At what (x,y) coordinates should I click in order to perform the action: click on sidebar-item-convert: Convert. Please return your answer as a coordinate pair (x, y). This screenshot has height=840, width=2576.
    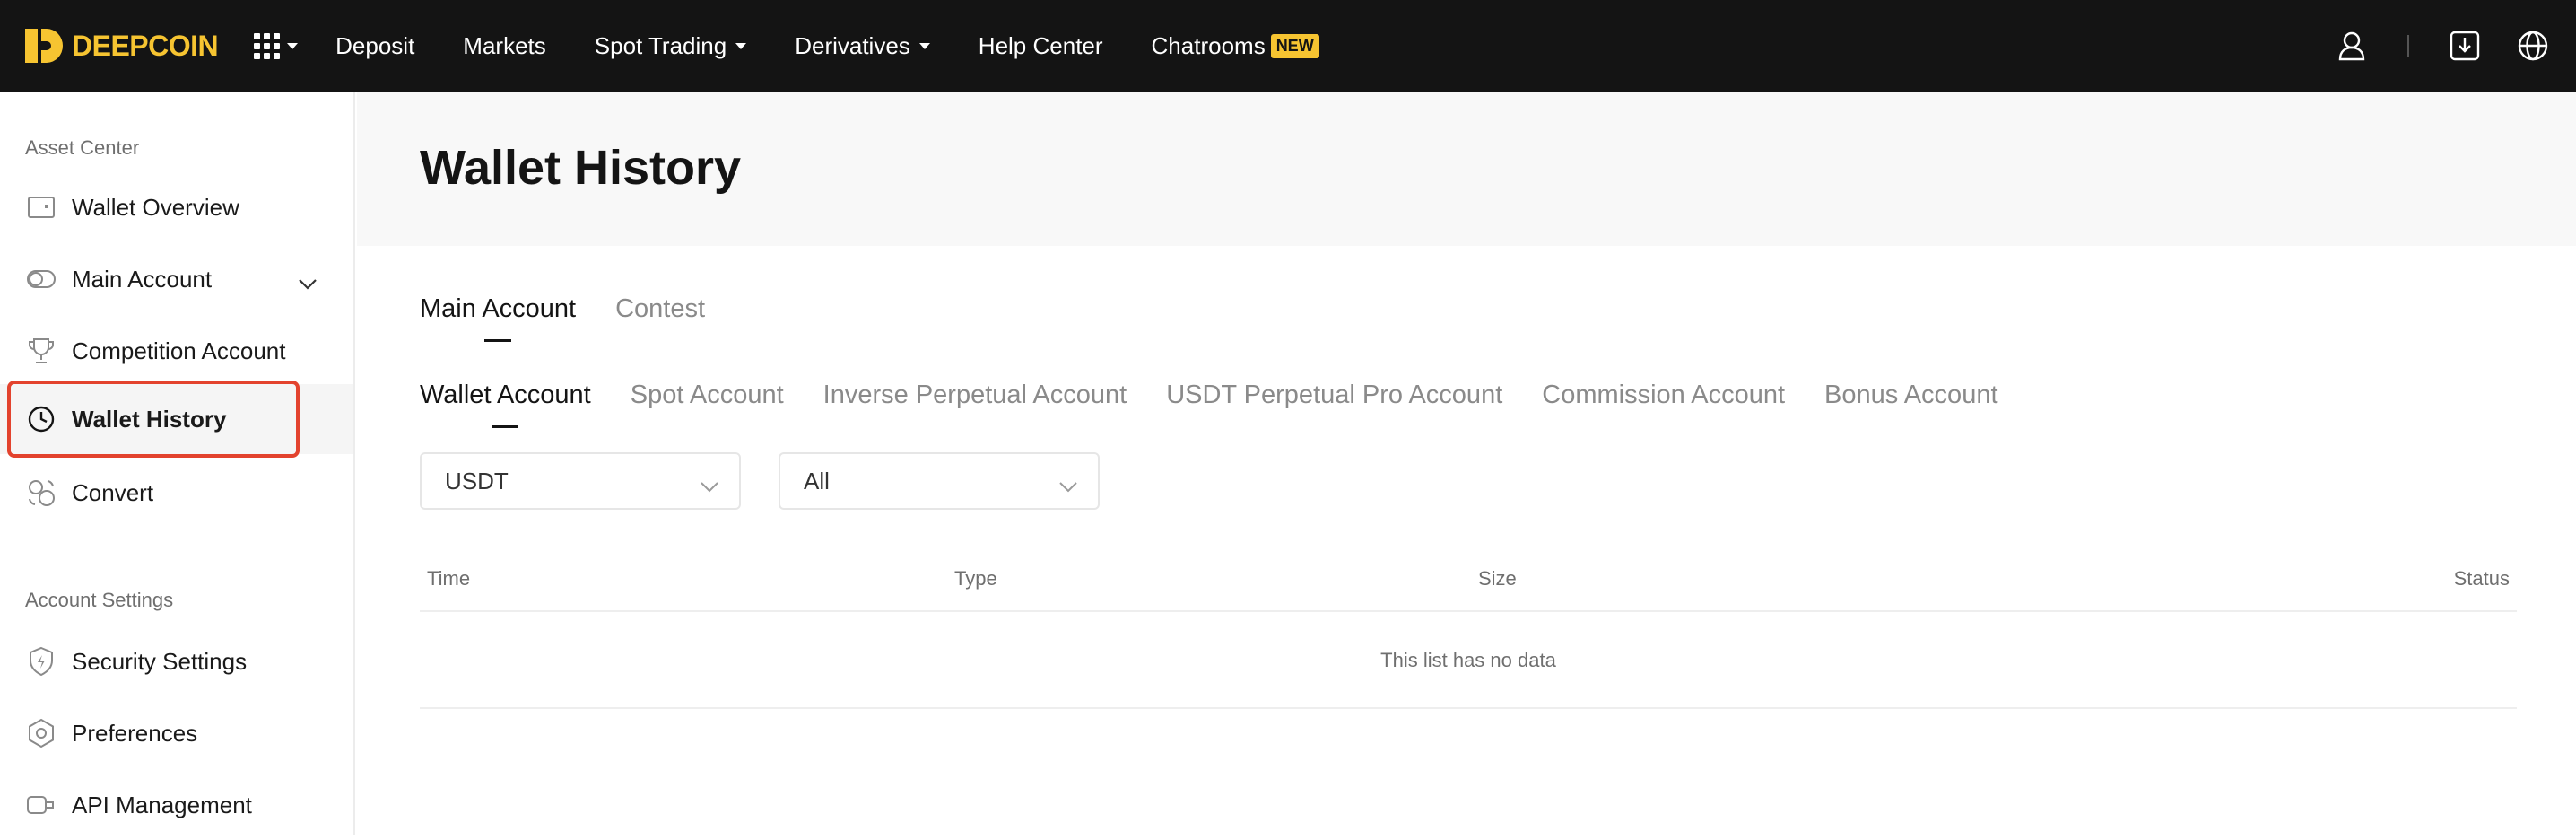
    Looking at the image, I should click on (176, 493).